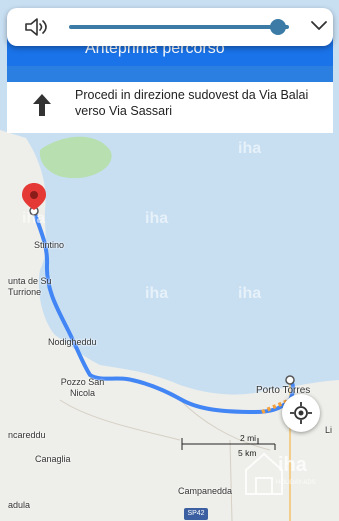  Describe the element at coordinates (205, 491) in the screenshot. I see `map-label-campanedda: Campanedda` at that location.